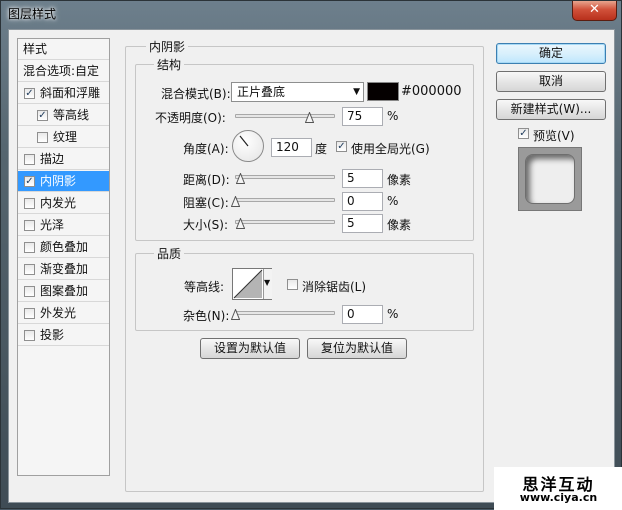  I want to click on stroke-label: 描边, so click(52, 159).